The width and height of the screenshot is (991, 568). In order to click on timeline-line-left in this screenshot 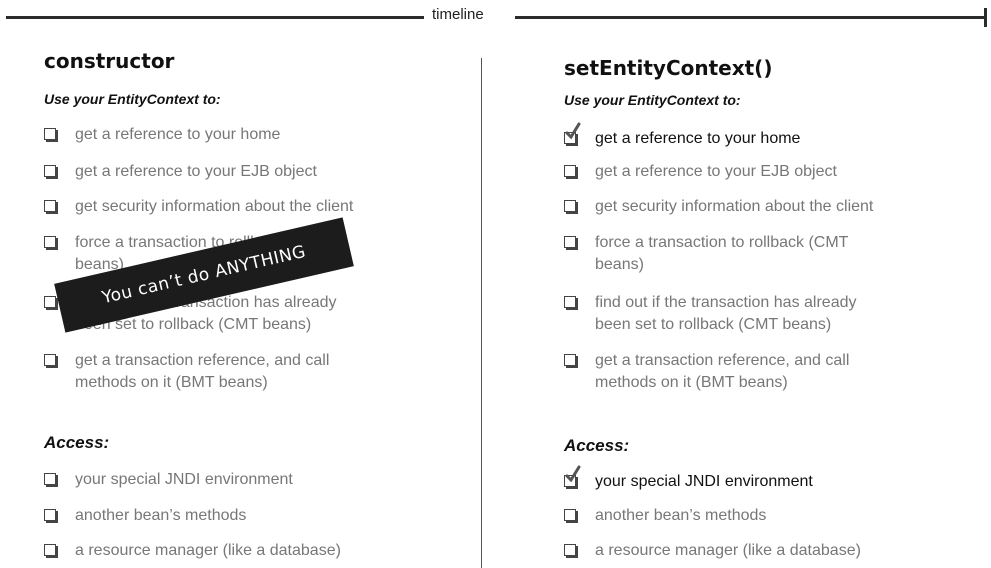, I will do `click(215, 17)`.